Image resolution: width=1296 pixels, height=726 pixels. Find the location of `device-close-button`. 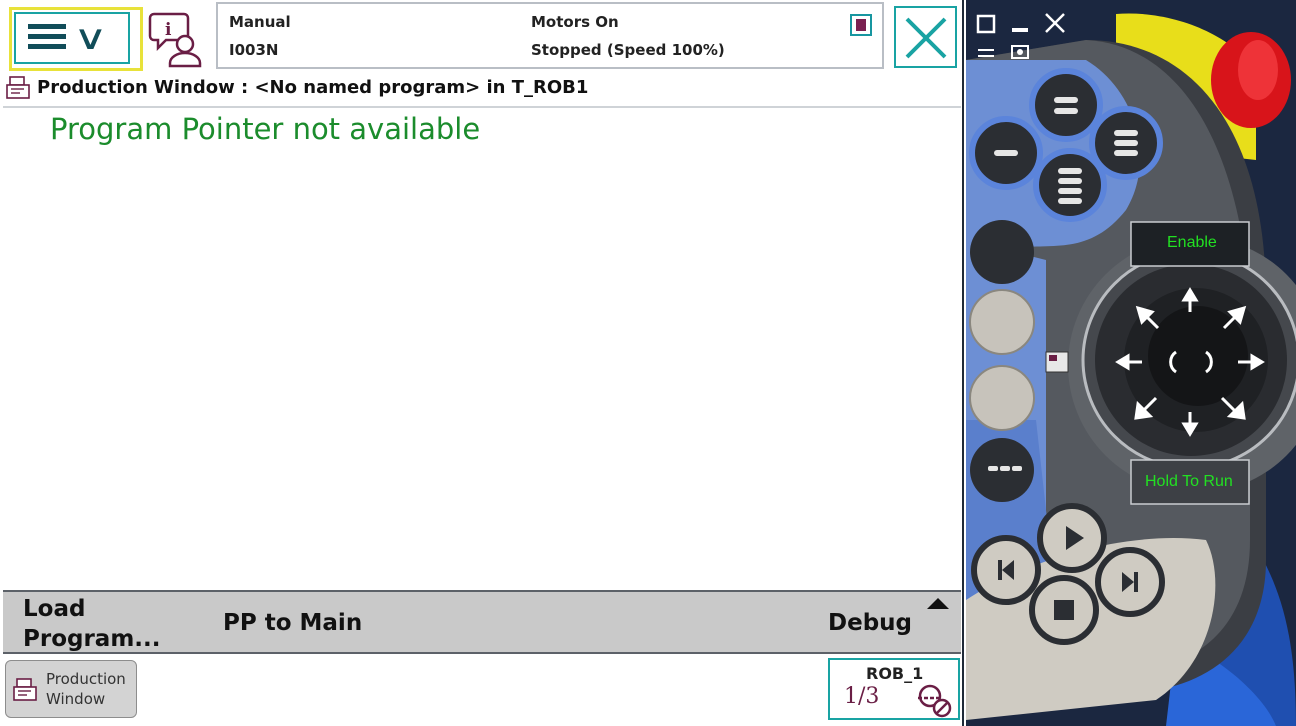

device-close-button is located at coordinates (1055, 23).